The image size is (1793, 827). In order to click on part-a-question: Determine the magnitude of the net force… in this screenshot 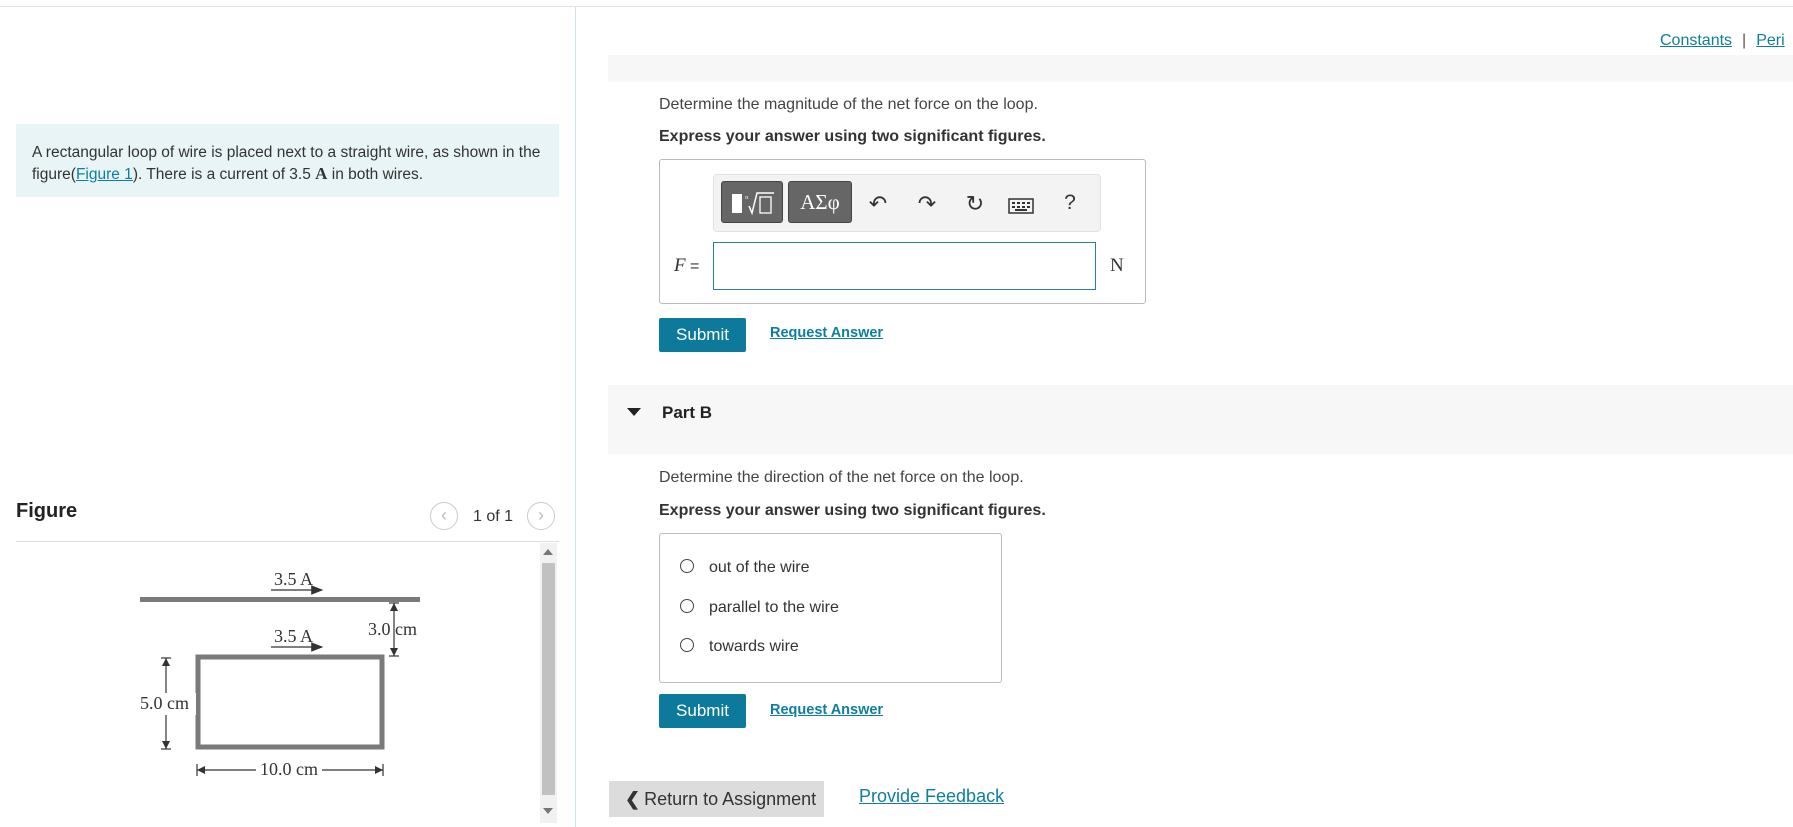, I will do `click(848, 104)`.